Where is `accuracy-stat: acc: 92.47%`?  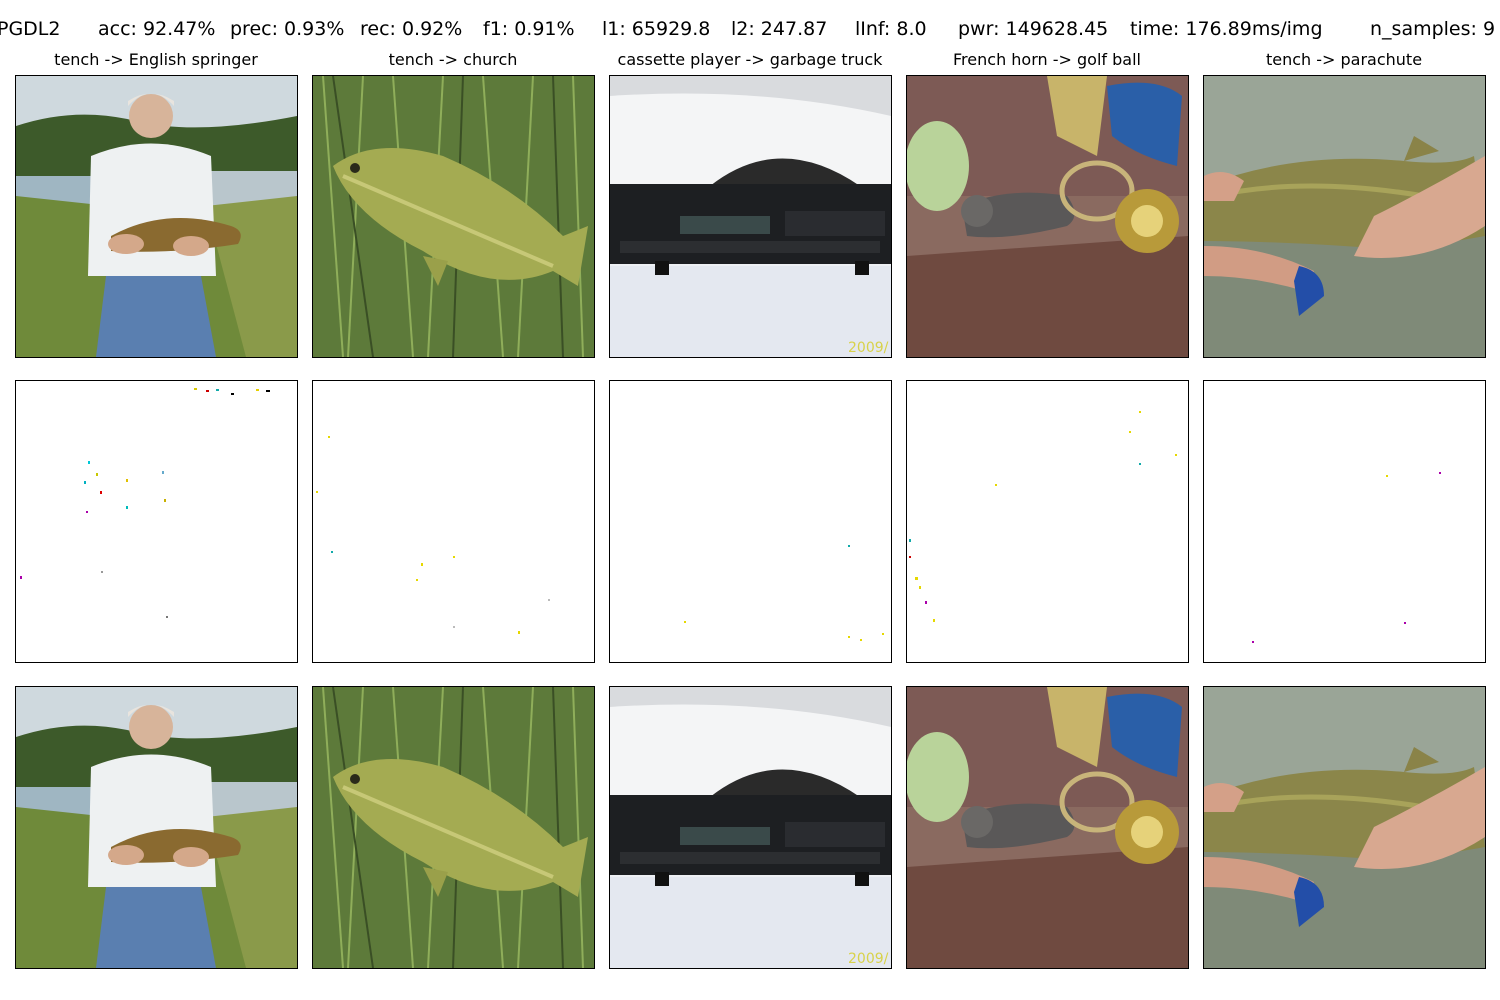 accuracy-stat: acc: 92.47% is located at coordinates (157, 29).